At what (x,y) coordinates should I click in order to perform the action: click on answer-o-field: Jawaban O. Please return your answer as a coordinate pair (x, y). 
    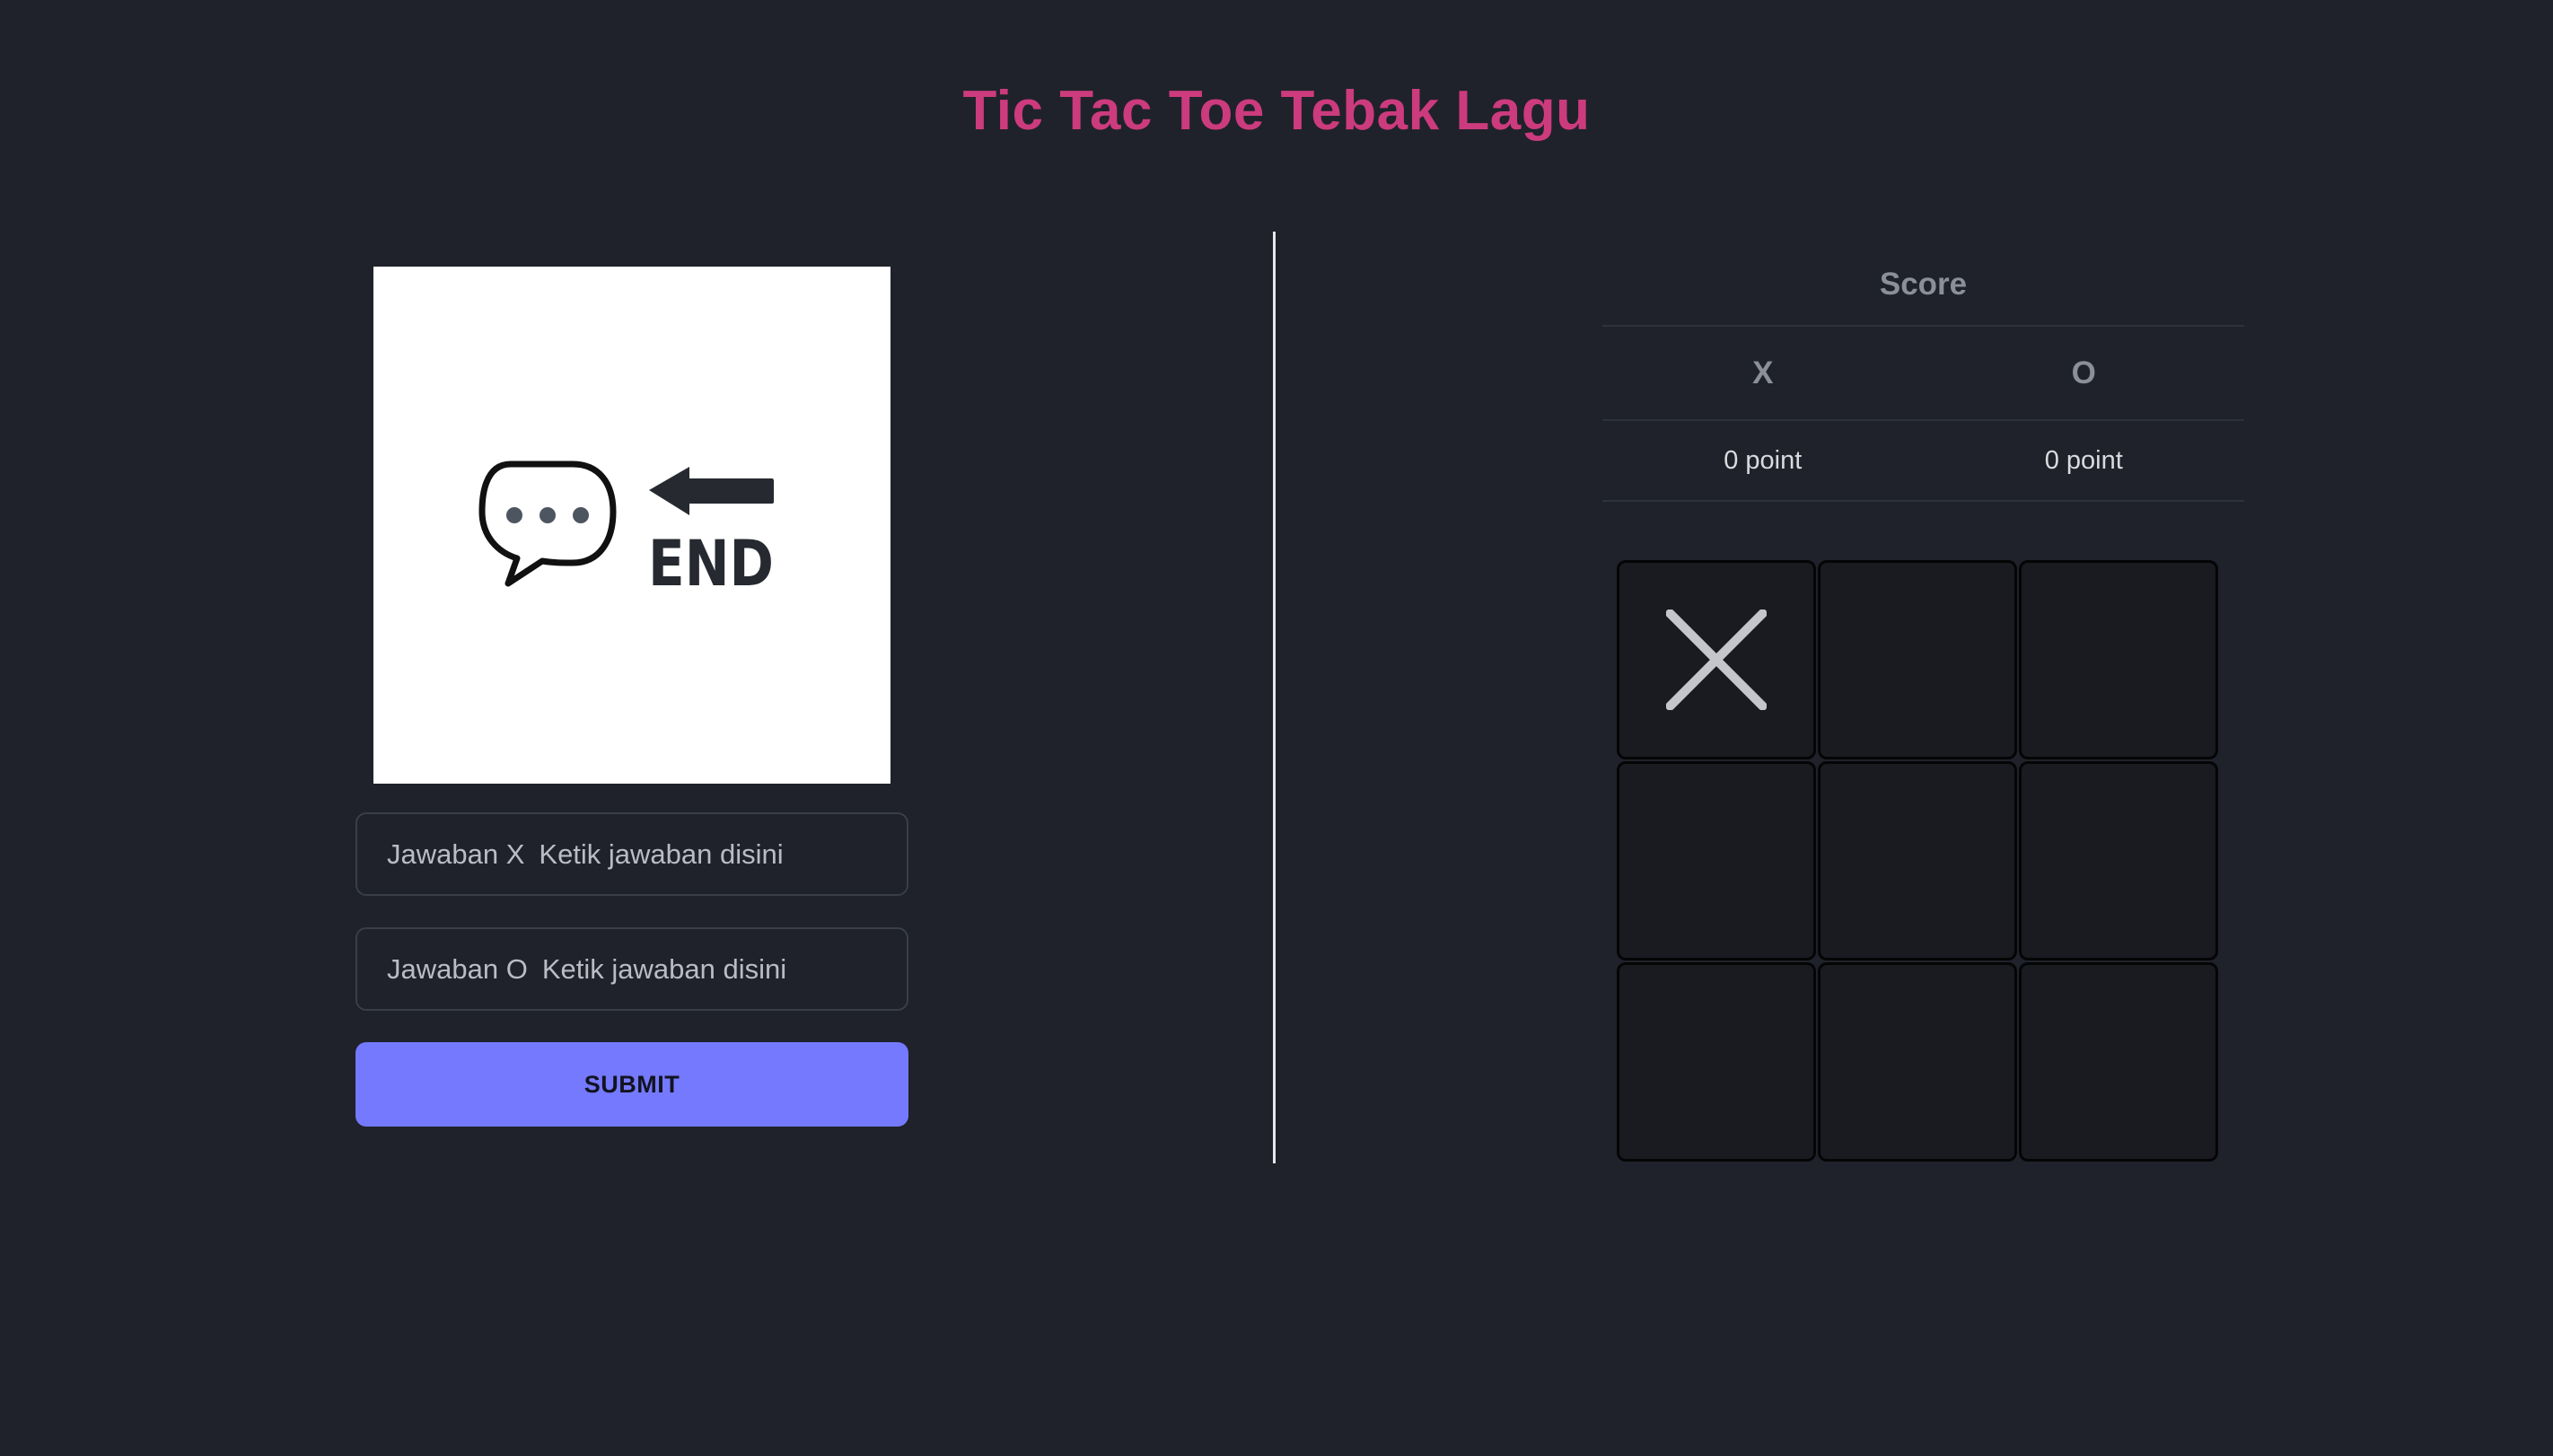
    Looking at the image, I should click on (631, 969).